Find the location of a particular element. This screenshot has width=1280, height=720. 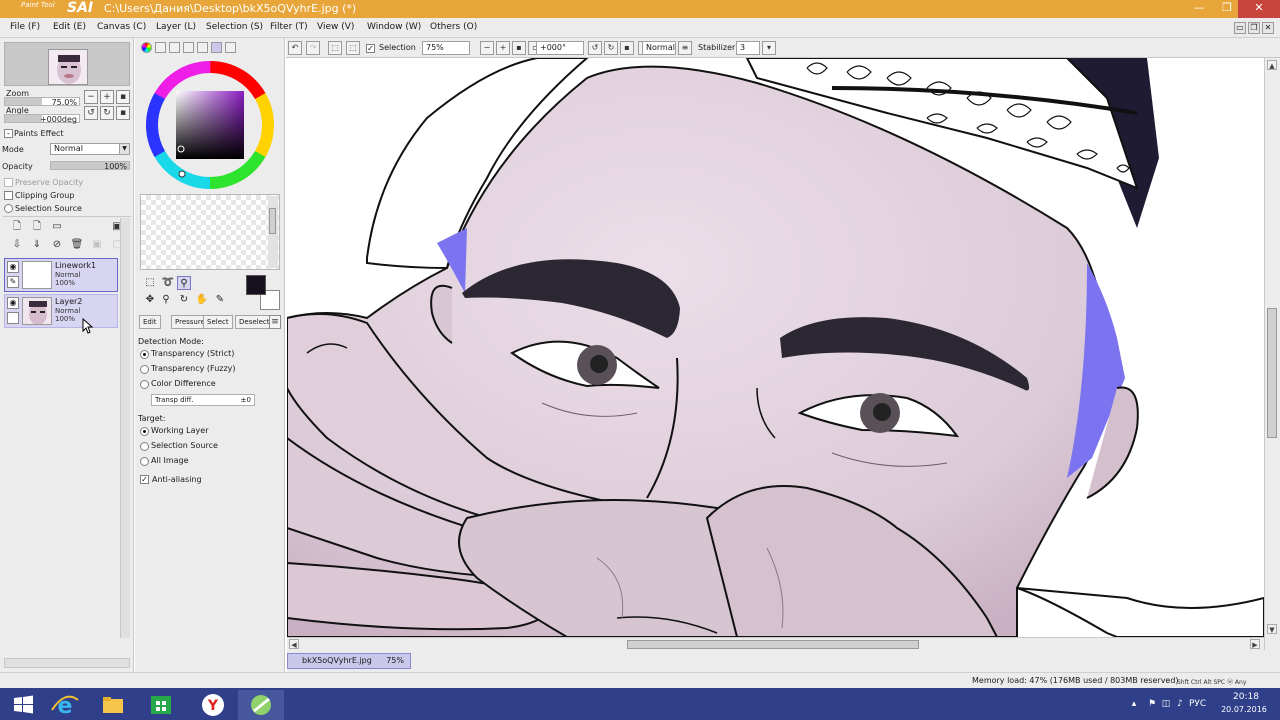

maximize-button: ❐ is located at coordinates (1227, 9).